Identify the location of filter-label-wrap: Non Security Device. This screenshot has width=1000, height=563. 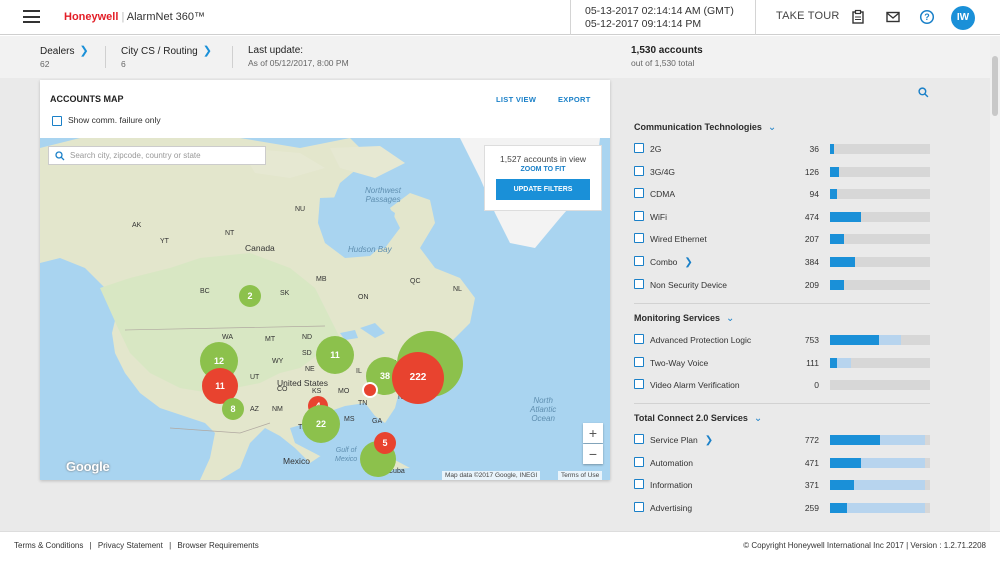
(688, 285).